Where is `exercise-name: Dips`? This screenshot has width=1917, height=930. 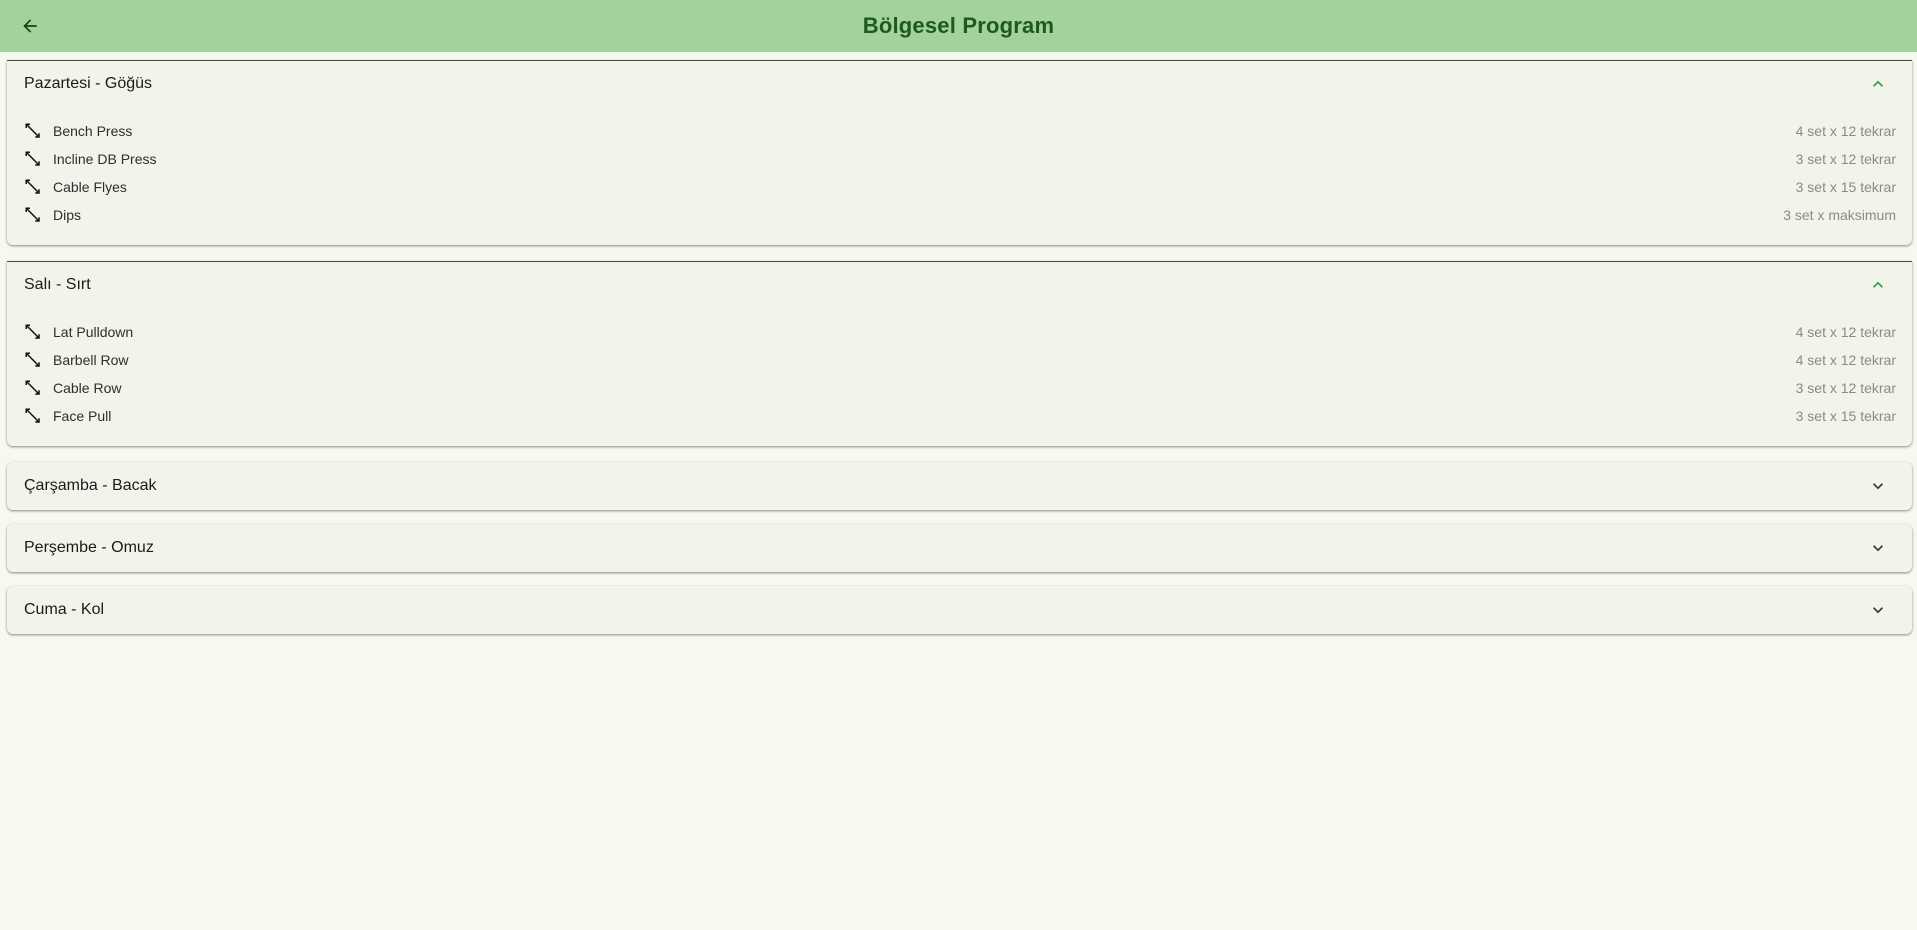
exercise-name: Dips is located at coordinates (67, 215).